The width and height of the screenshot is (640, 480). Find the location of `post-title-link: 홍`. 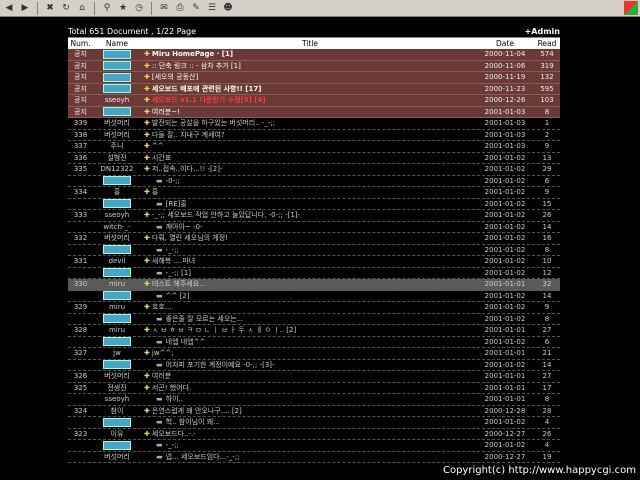

post-title-link: 홍 is located at coordinates (155, 192).